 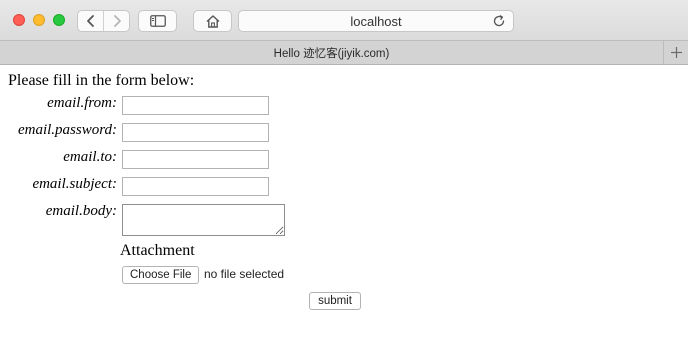 I want to click on chevron-left-icon, so click(x=90, y=21).